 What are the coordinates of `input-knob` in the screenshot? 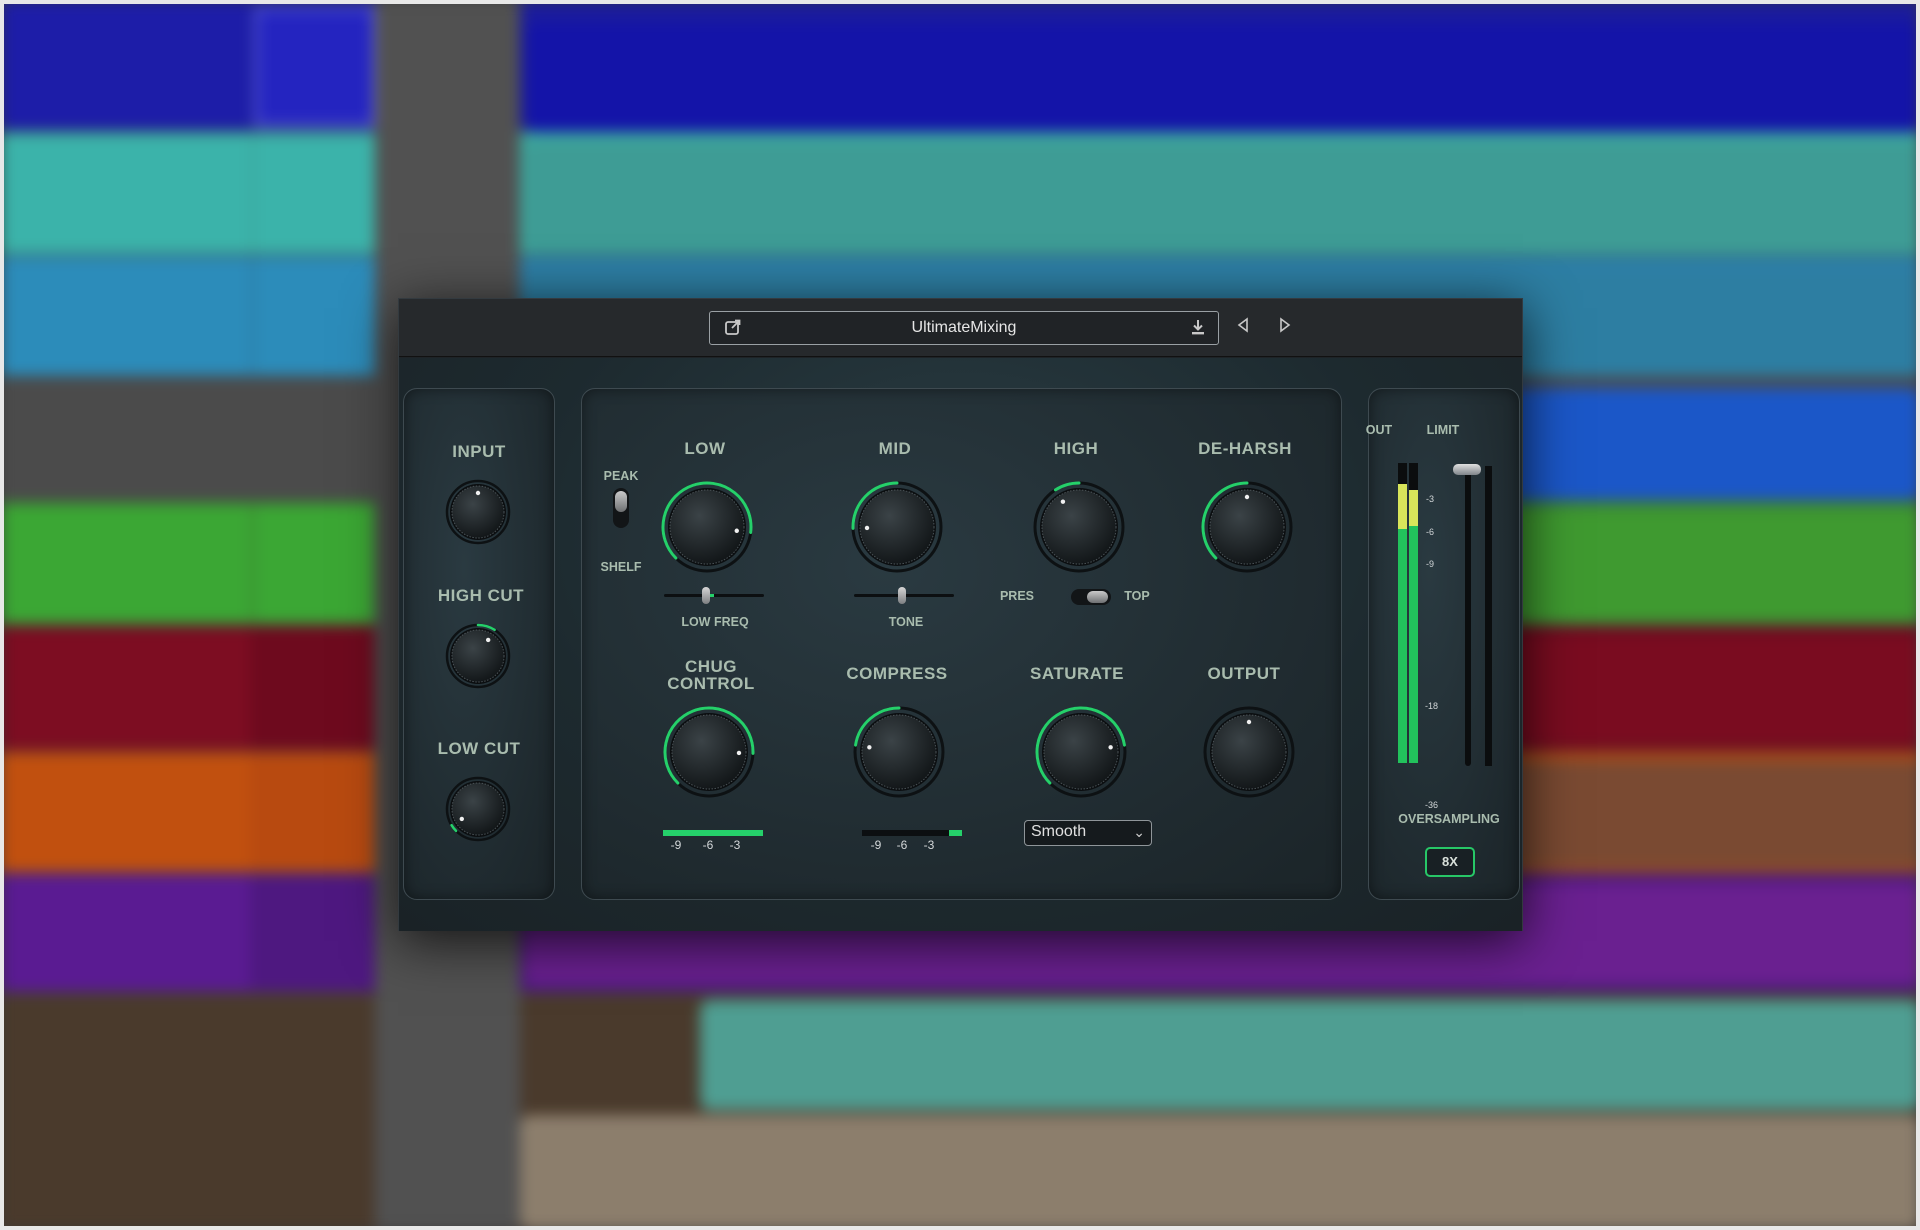 It's located at (478, 512).